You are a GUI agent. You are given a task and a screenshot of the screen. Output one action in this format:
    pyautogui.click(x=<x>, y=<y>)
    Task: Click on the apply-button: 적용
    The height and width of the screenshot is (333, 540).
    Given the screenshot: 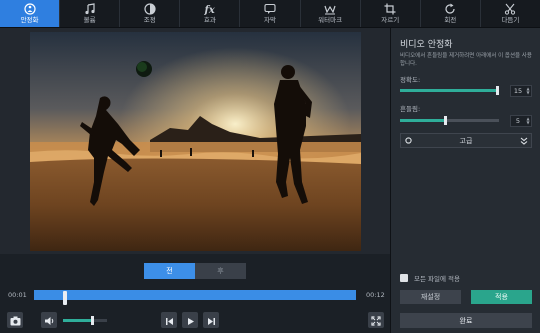 What is the action you would take?
    pyautogui.click(x=501, y=297)
    